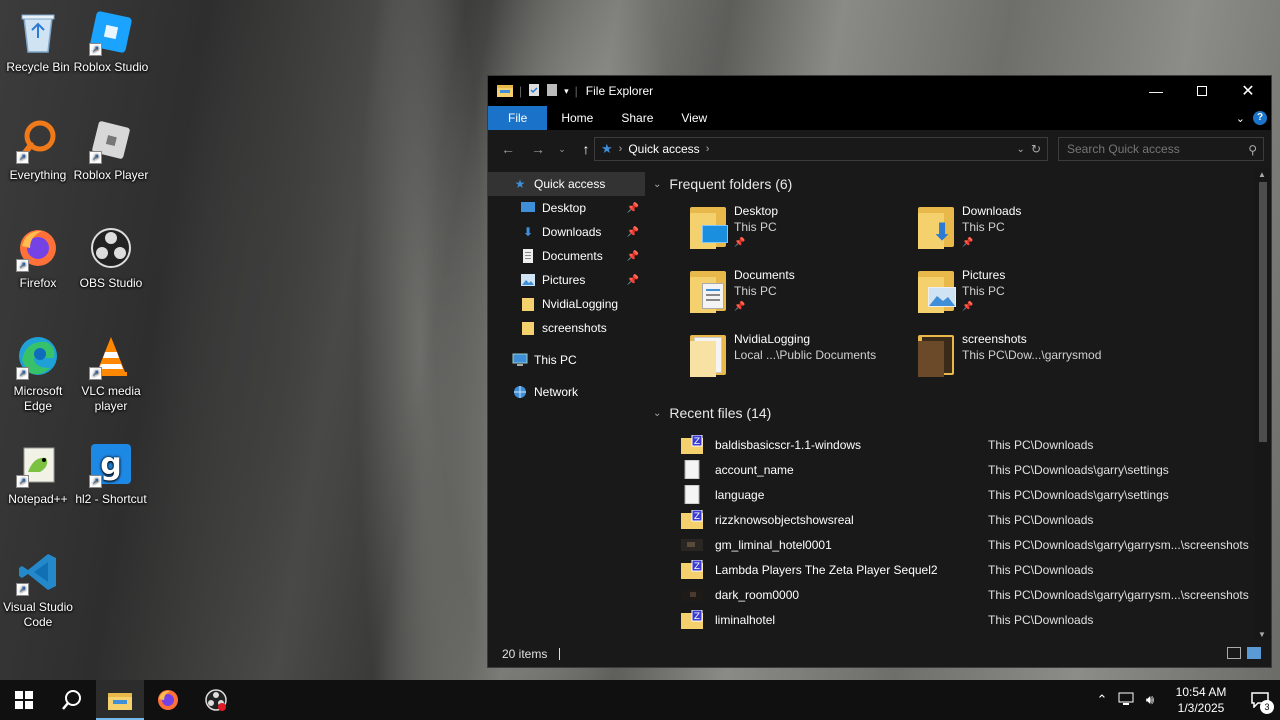  Describe the element at coordinates (1267, 707) in the screenshot. I see `notification-badge: 3` at that location.